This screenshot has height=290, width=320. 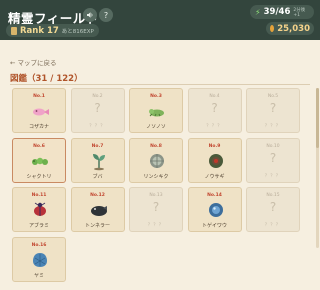 What do you see at coordinates (272, 28) in the screenshot?
I see `coin-icon` at bounding box center [272, 28].